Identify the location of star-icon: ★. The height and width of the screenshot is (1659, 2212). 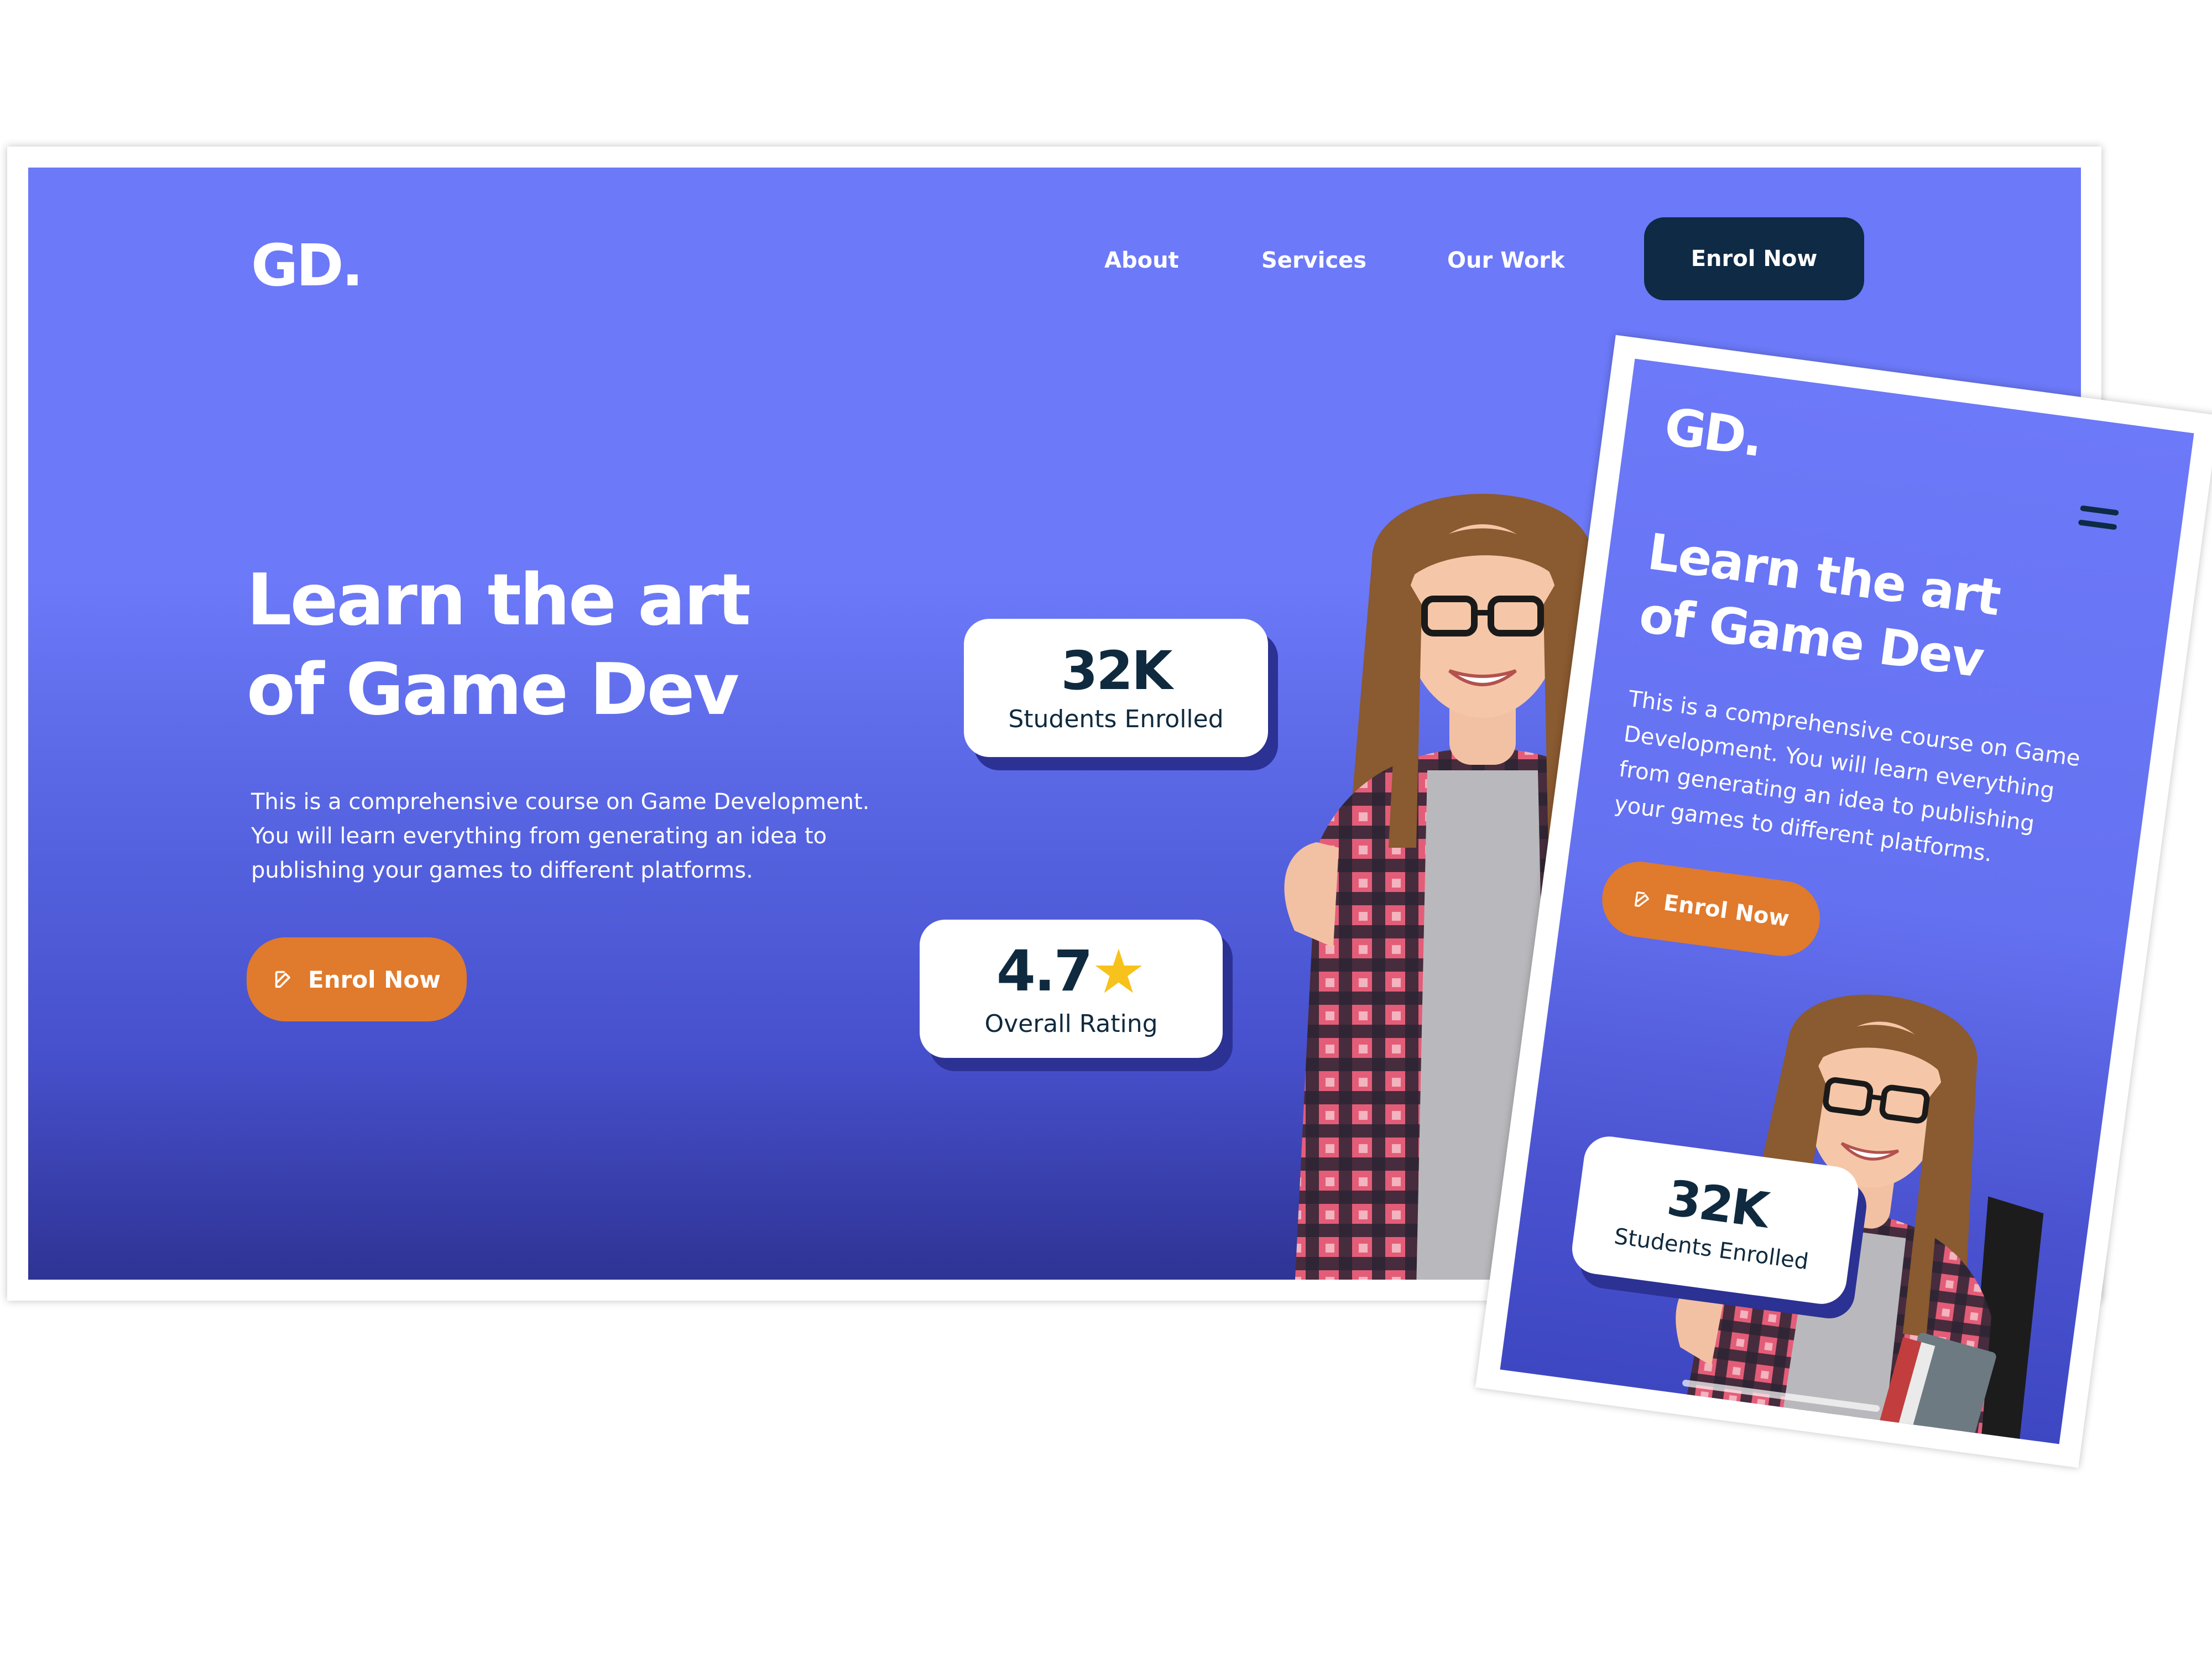
(1119, 971).